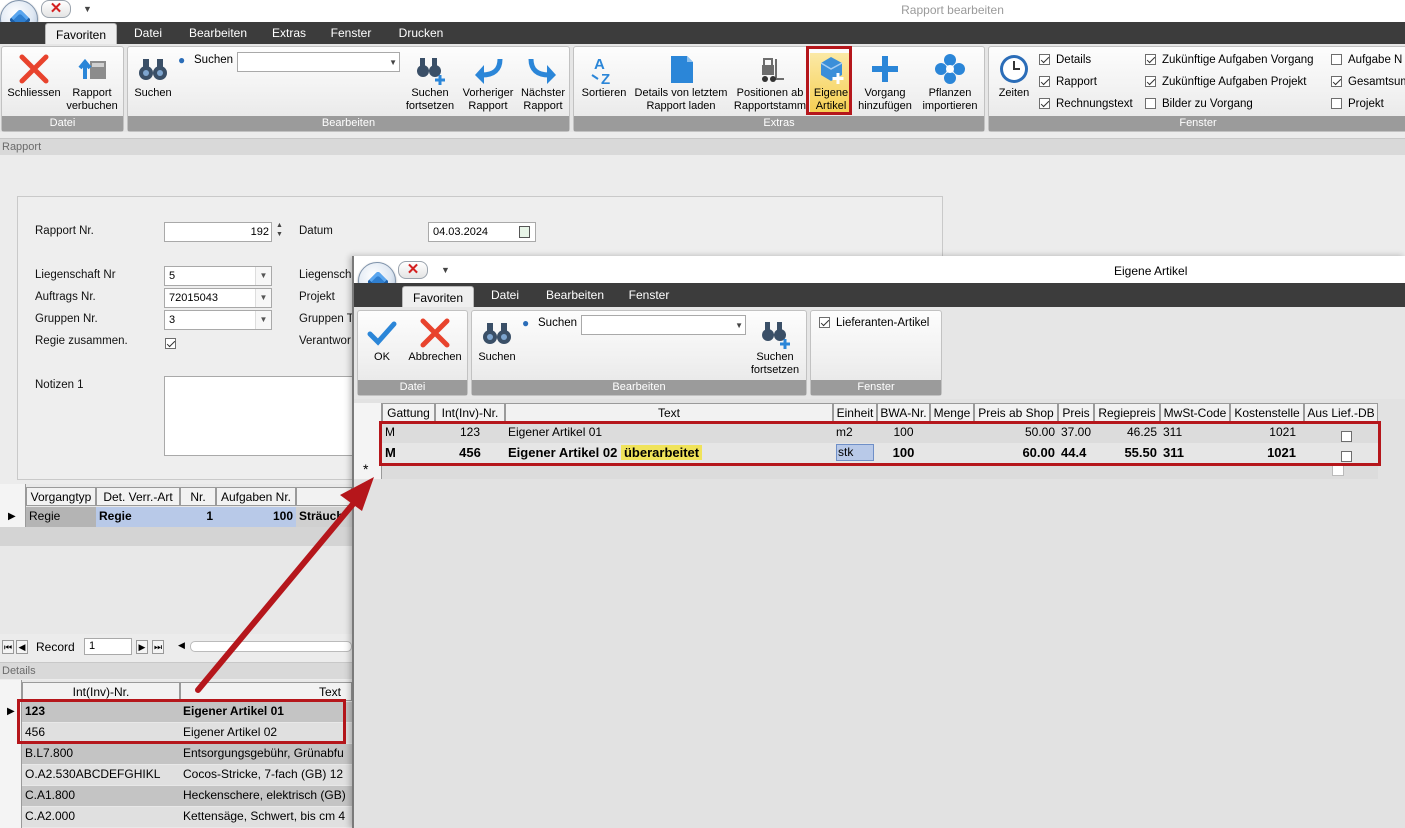 The width and height of the screenshot is (1405, 828). Describe the element at coordinates (1267, 412) in the screenshot. I see `col-kostenstelle: Kostenstelle` at that location.